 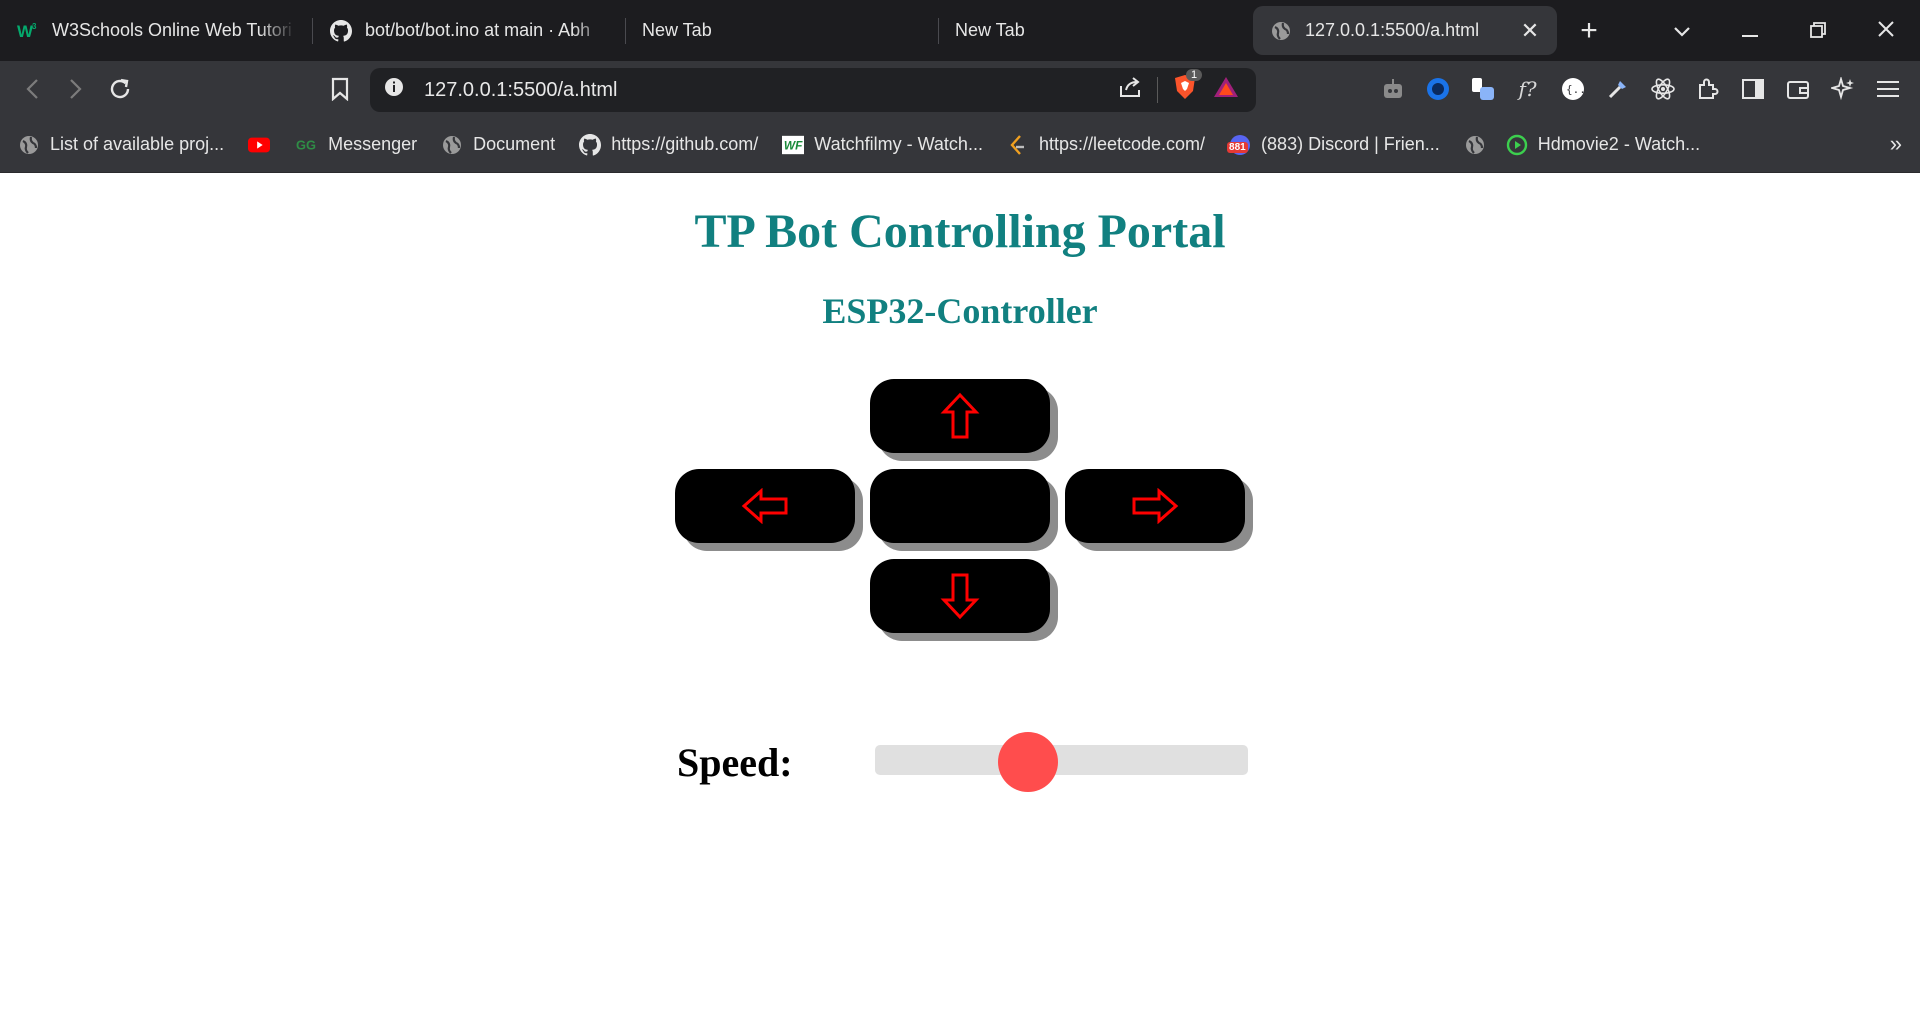 What do you see at coordinates (1061, 762) in the screenshot?
I see `speed-slider` at bounding box center [1061, 762].